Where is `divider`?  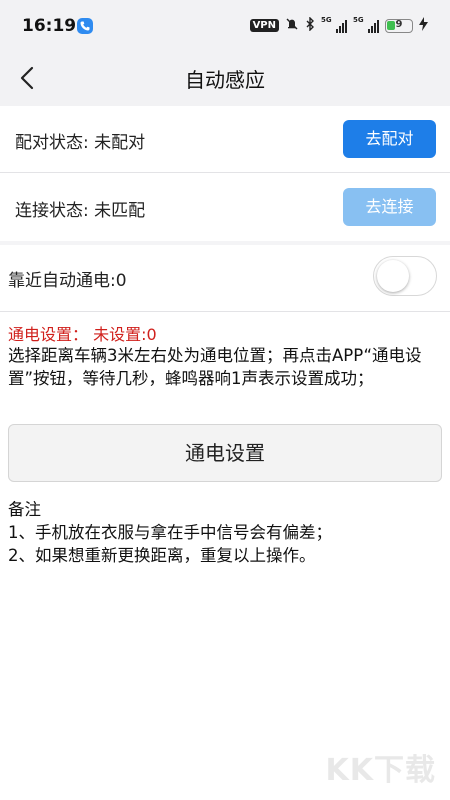
divider is located at coordinates (225, 311).